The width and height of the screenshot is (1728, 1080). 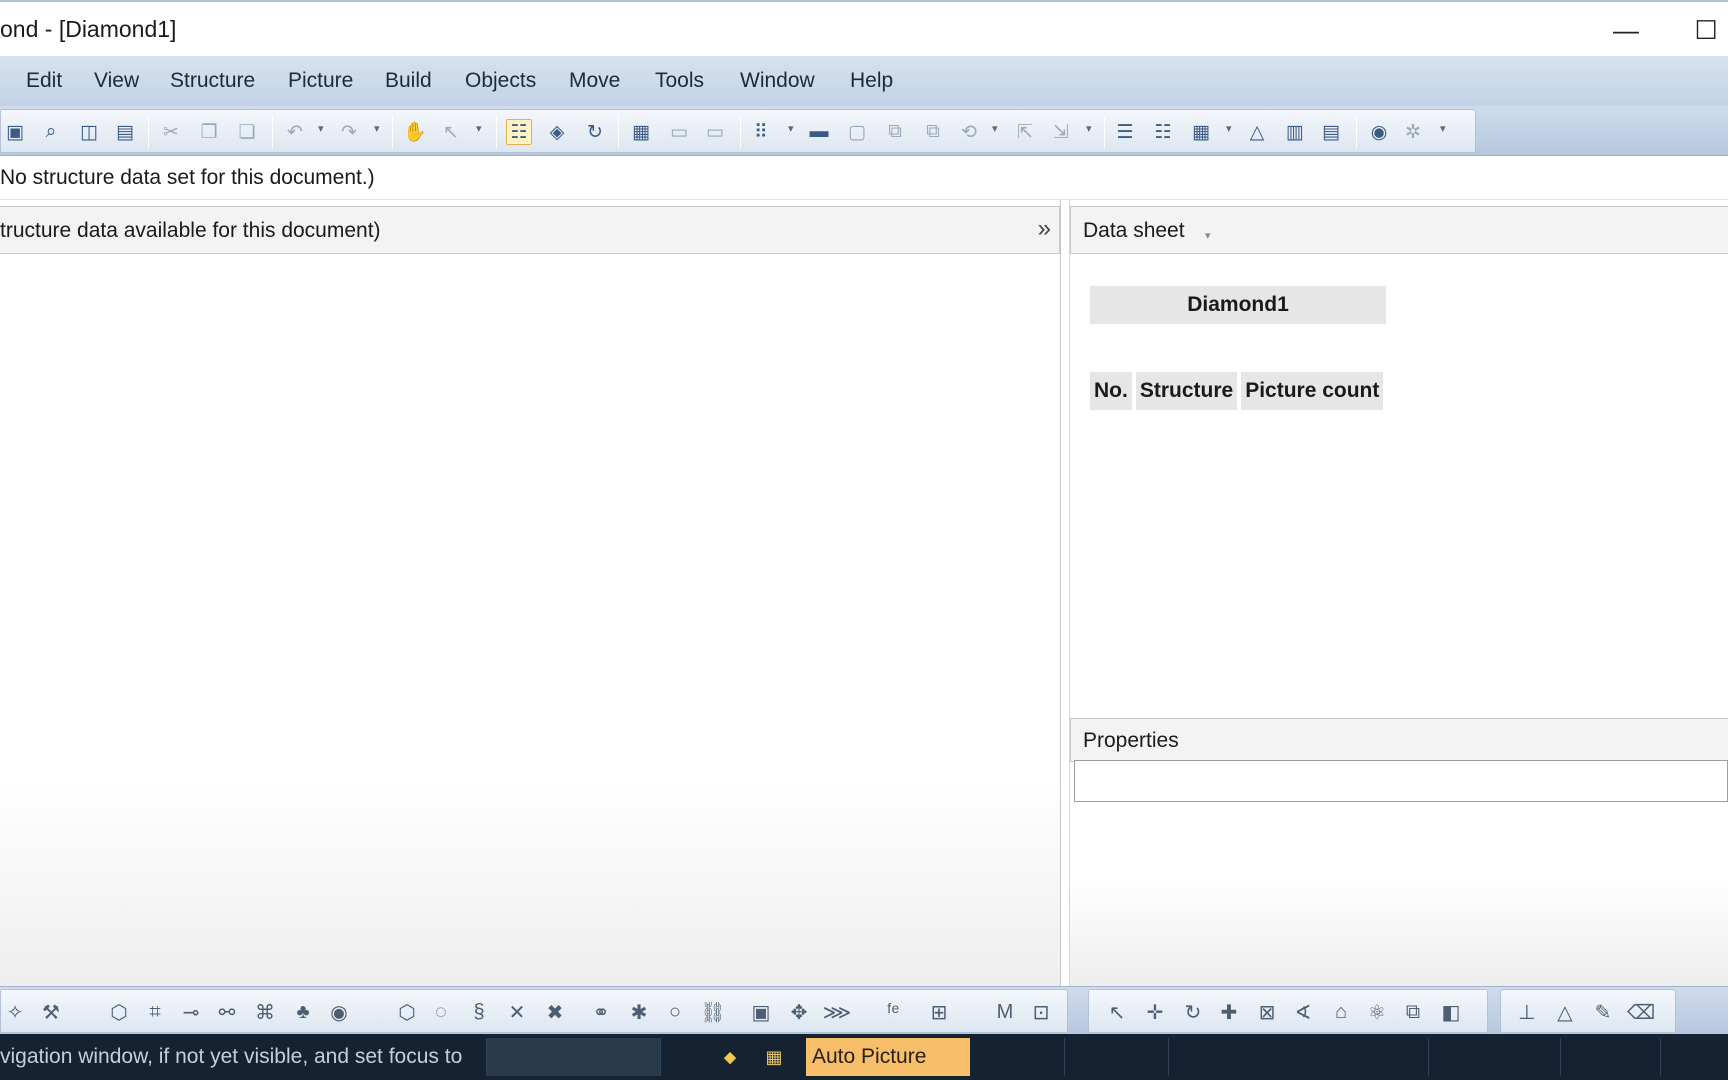 What do you see at coordinates (51, 132) in the screenshot?
I see `find-icon: ⌕` at bounding box center [51, 132].